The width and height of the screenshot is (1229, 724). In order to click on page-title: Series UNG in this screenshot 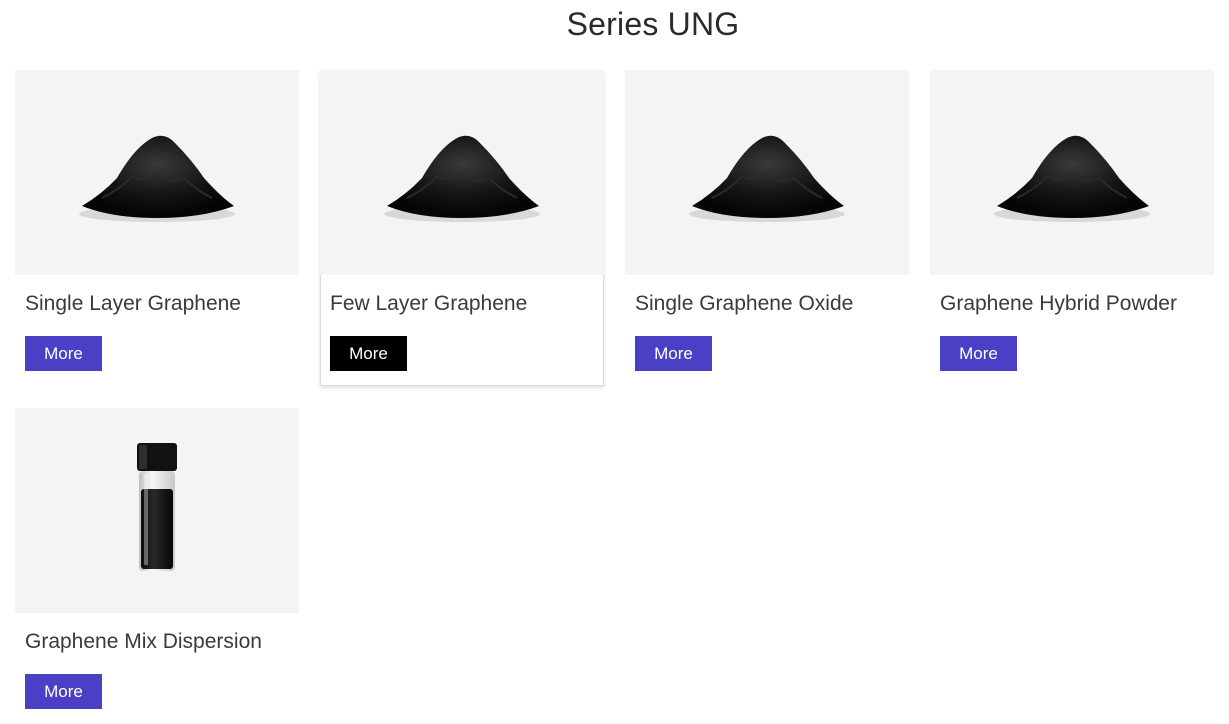, I will do `click(653, 24)`.